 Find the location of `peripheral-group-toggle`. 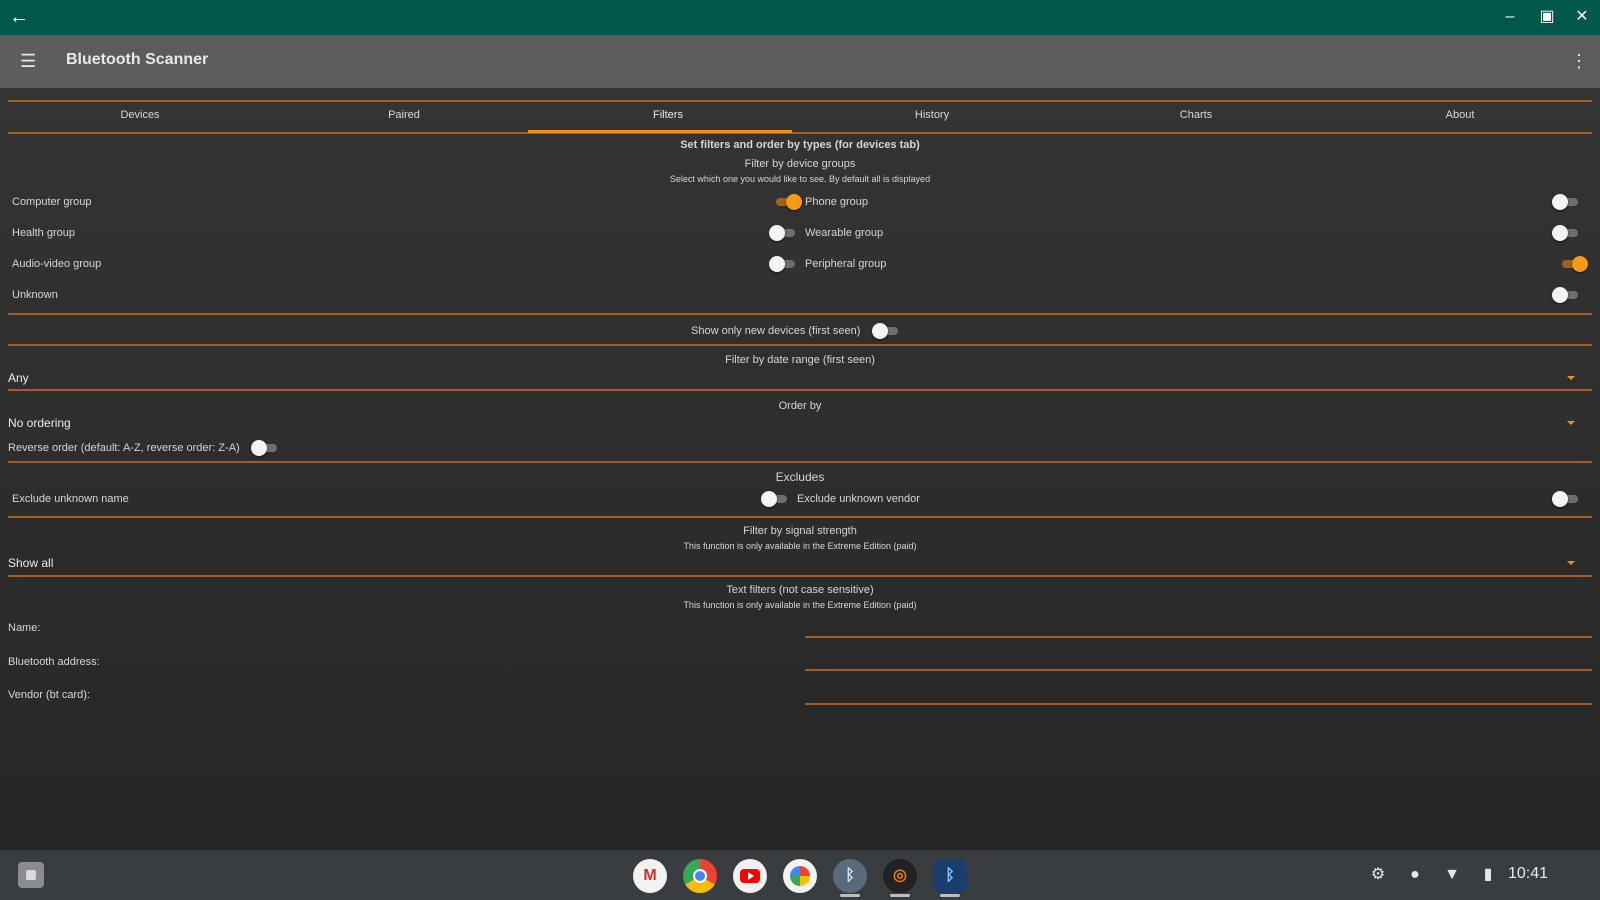

peripheral-group-toggle is located at coordinates (1574, 264).